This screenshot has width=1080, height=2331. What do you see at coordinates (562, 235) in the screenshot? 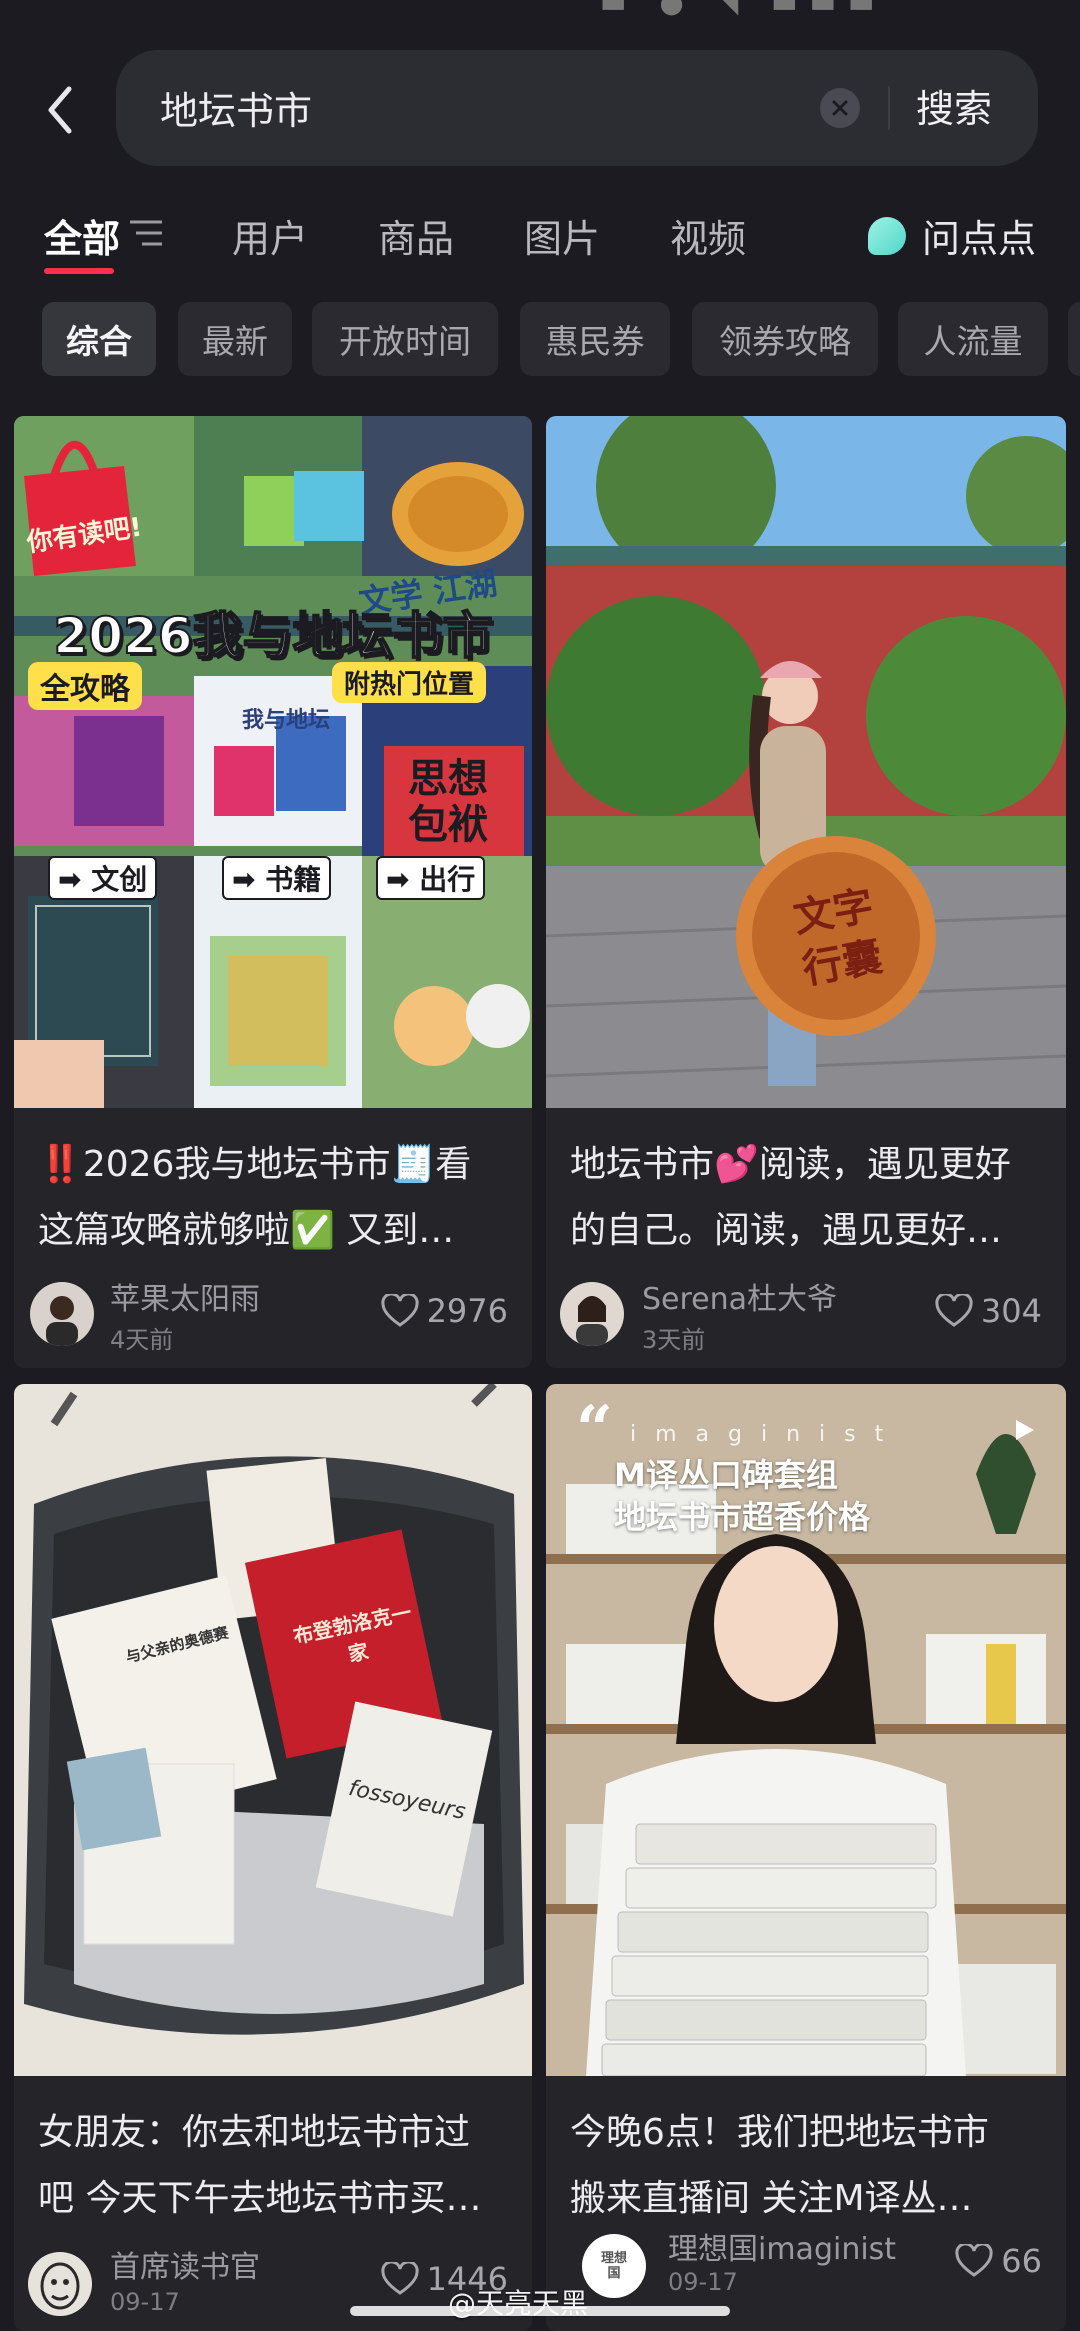
I see `tab-images: 图片` at bounding box center [562, 235].